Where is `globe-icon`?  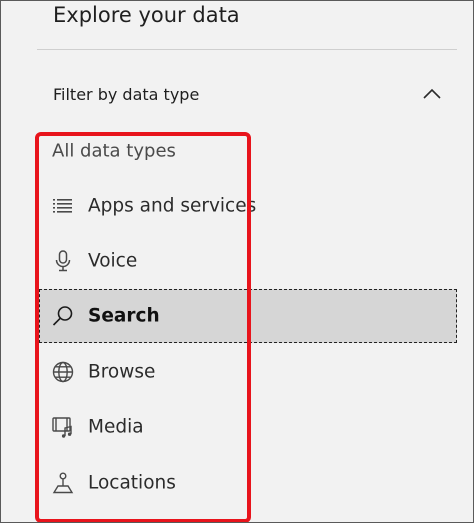 globe-icon is located at coordinates (63, 372).